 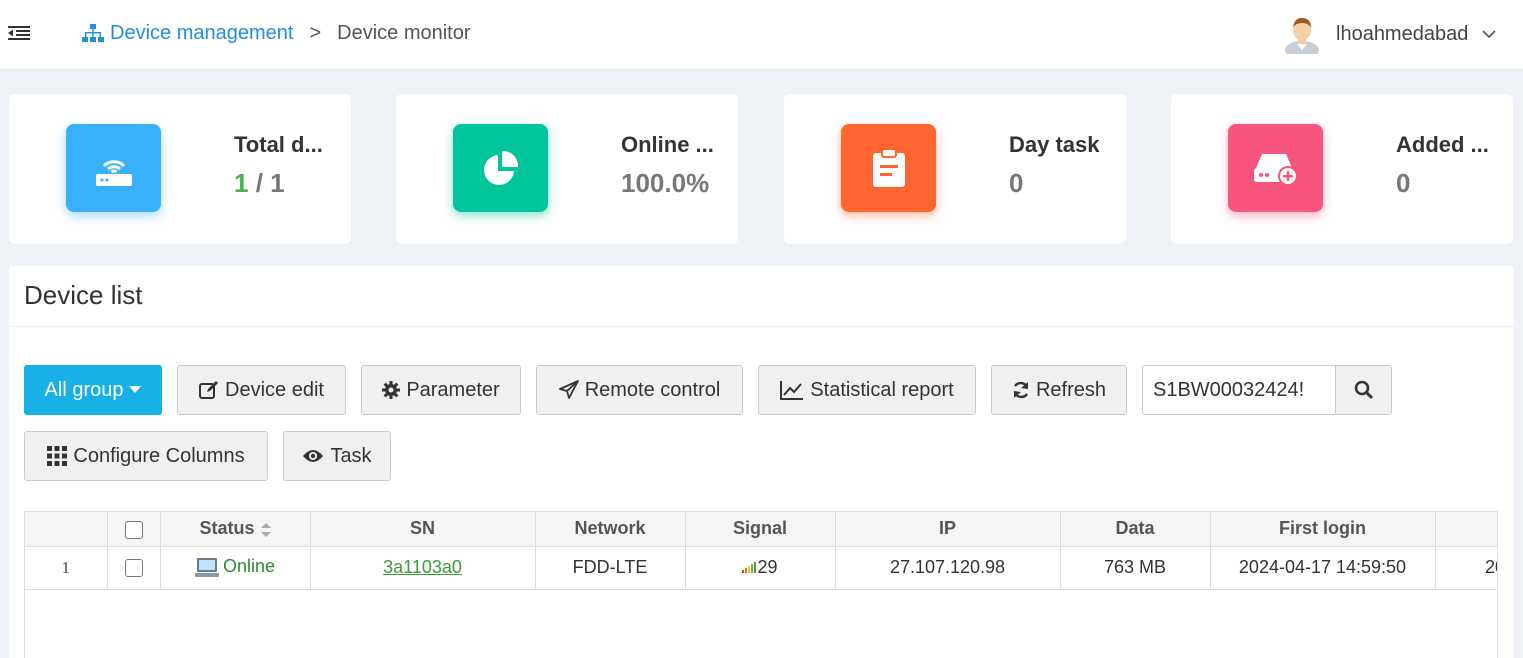 I want to click on status-label: Online, so click(x=249, y=566).